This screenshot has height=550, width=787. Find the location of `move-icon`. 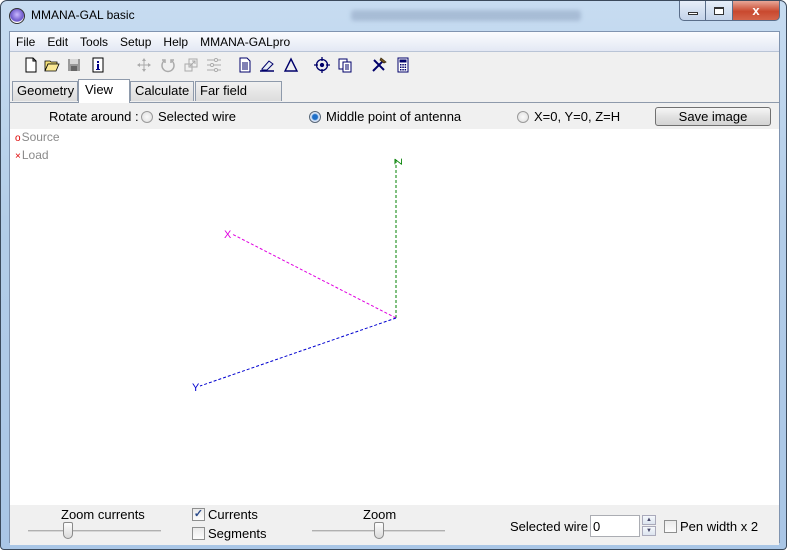

move-icon is located at coordinates (144, 65).